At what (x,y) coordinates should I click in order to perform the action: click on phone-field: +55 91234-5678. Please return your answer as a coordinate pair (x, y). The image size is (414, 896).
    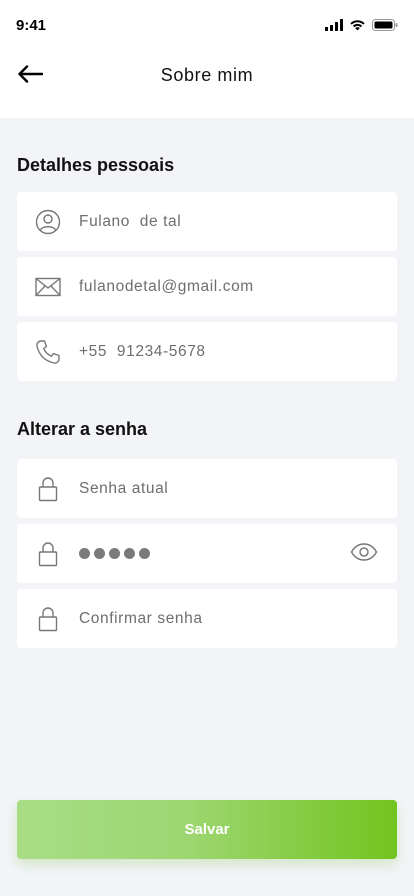
    Looking at the image, I should click on (207, 351).